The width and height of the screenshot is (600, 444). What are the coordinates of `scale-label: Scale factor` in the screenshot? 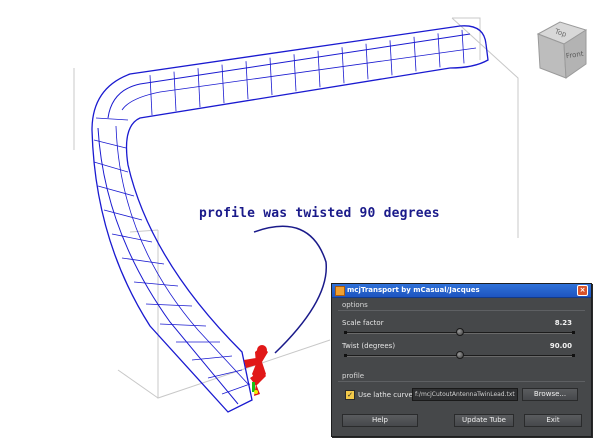 It's located at (363, 323).